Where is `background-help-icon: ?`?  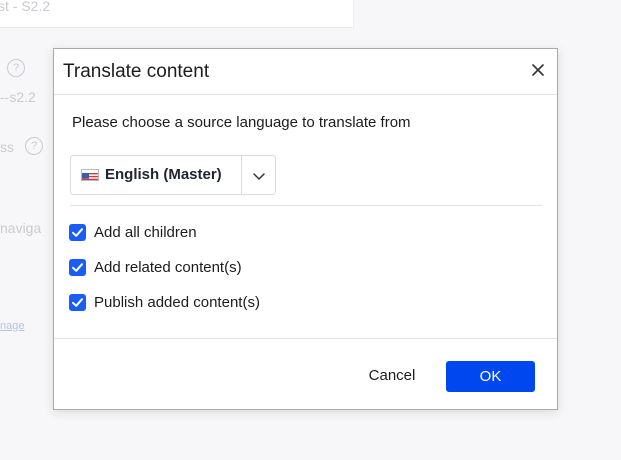 background-help-icon: ? is located at coordinates (16, 68).